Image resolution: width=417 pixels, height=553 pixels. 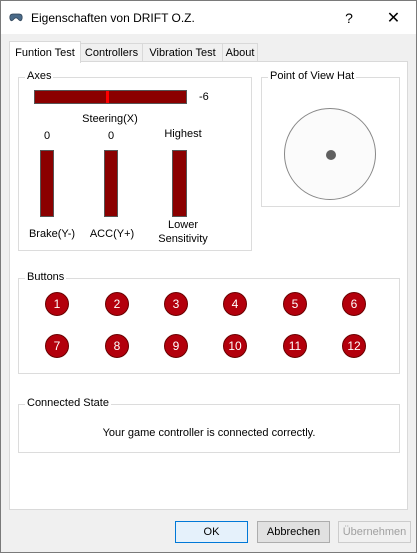 What do you see at coordinates (112, 234) in the screenshot?
I see `acc-label: ACC(Y+)` at bounding box center [112, 234].